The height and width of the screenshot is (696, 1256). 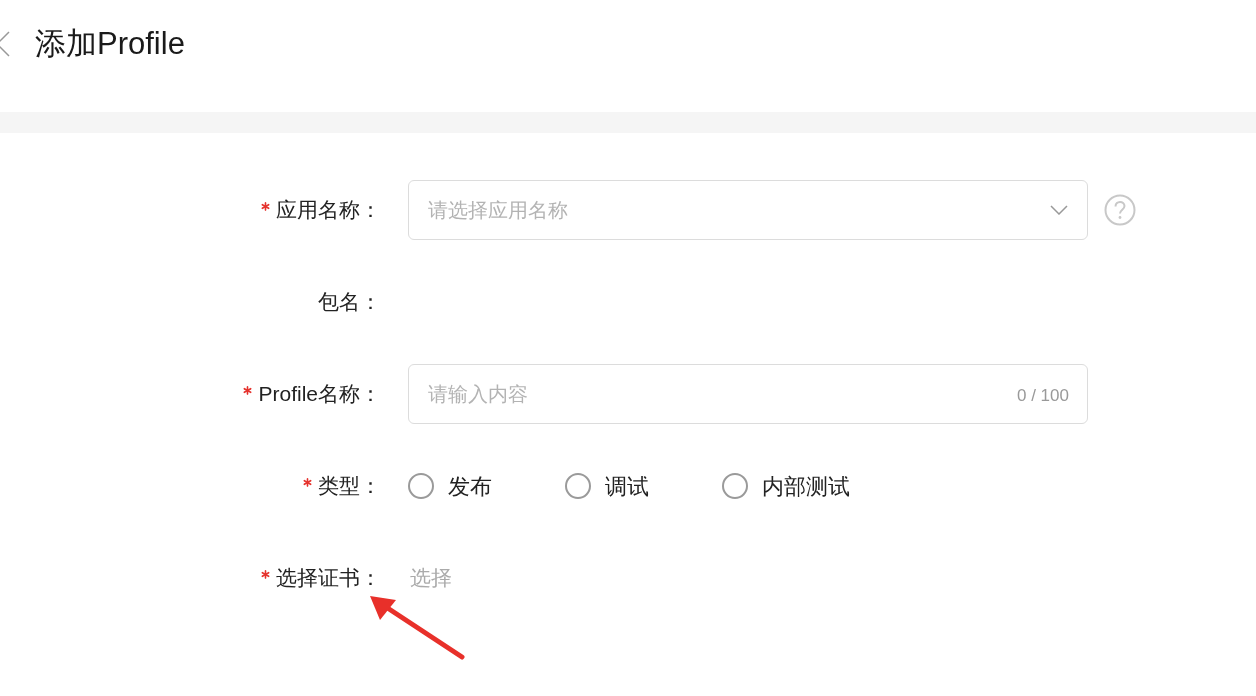 I want to click on character-counter: 0 / 100, so click(x=1043, y=396).